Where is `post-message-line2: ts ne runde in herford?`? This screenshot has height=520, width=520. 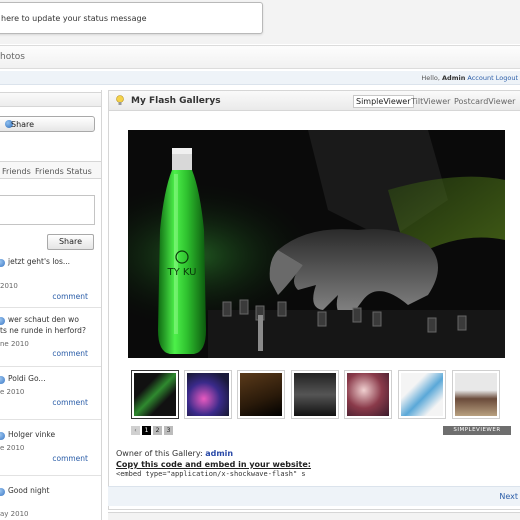 post-message-line2: ts ne runde in herford? is located at coordinates (43, 330).